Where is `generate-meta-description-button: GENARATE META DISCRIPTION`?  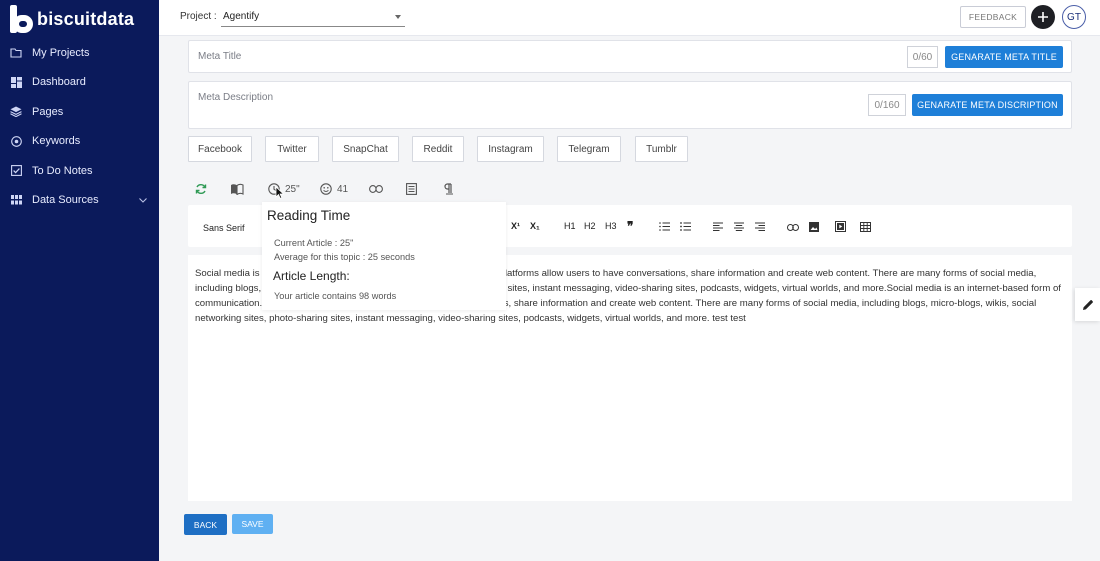 generate-meta-description-button: GENARATE META DISCRIPTION is located at coordinates (987, 105).